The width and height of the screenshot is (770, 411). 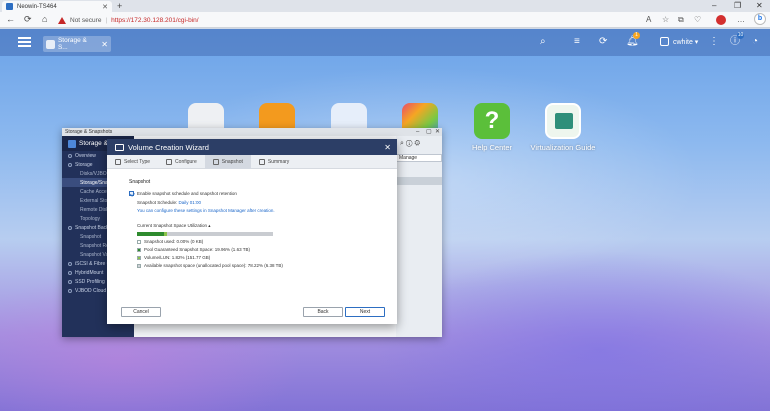 What do you see at coordinates (648, 20) in the screenshot?
I see `read-aloud-icon: A` at bounding box center [648, 20].